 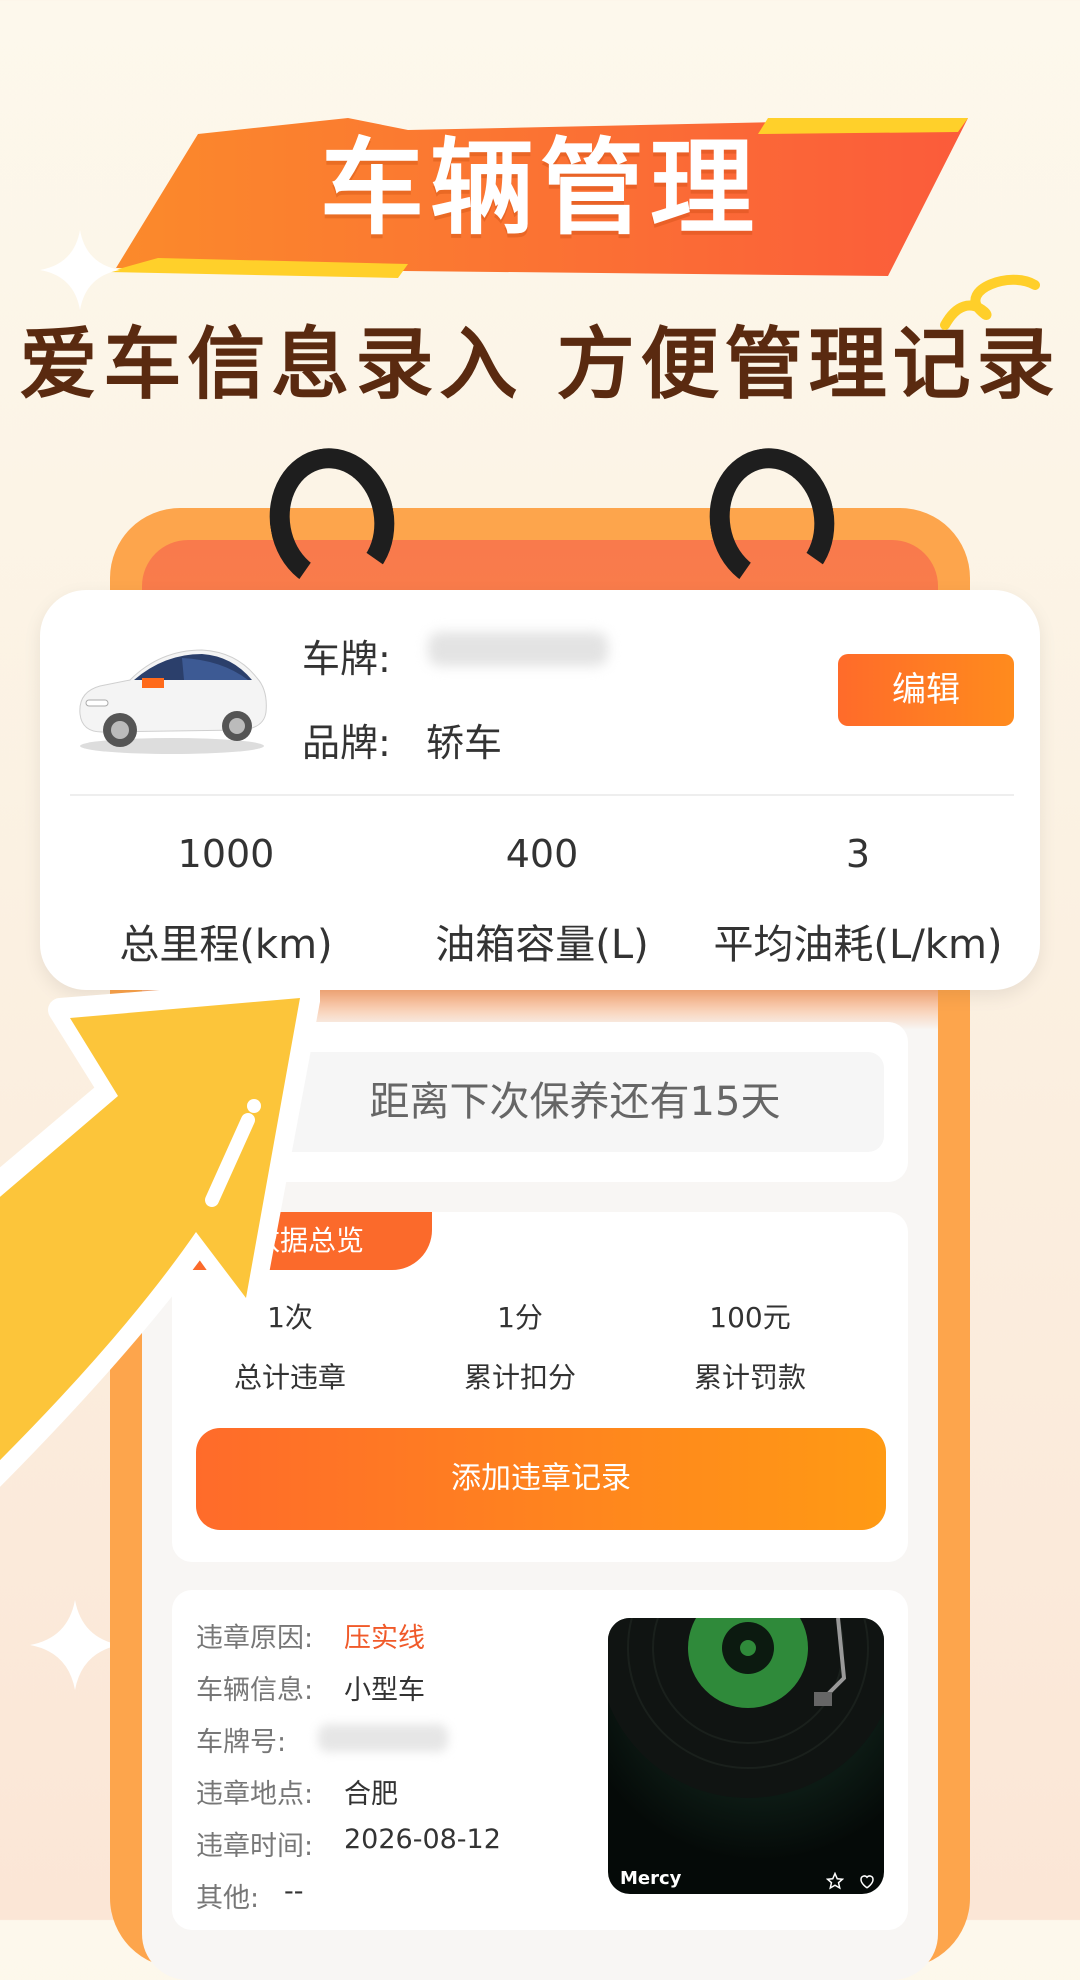 I want to click on ribbon-decoration, so click(x=990, y=302).